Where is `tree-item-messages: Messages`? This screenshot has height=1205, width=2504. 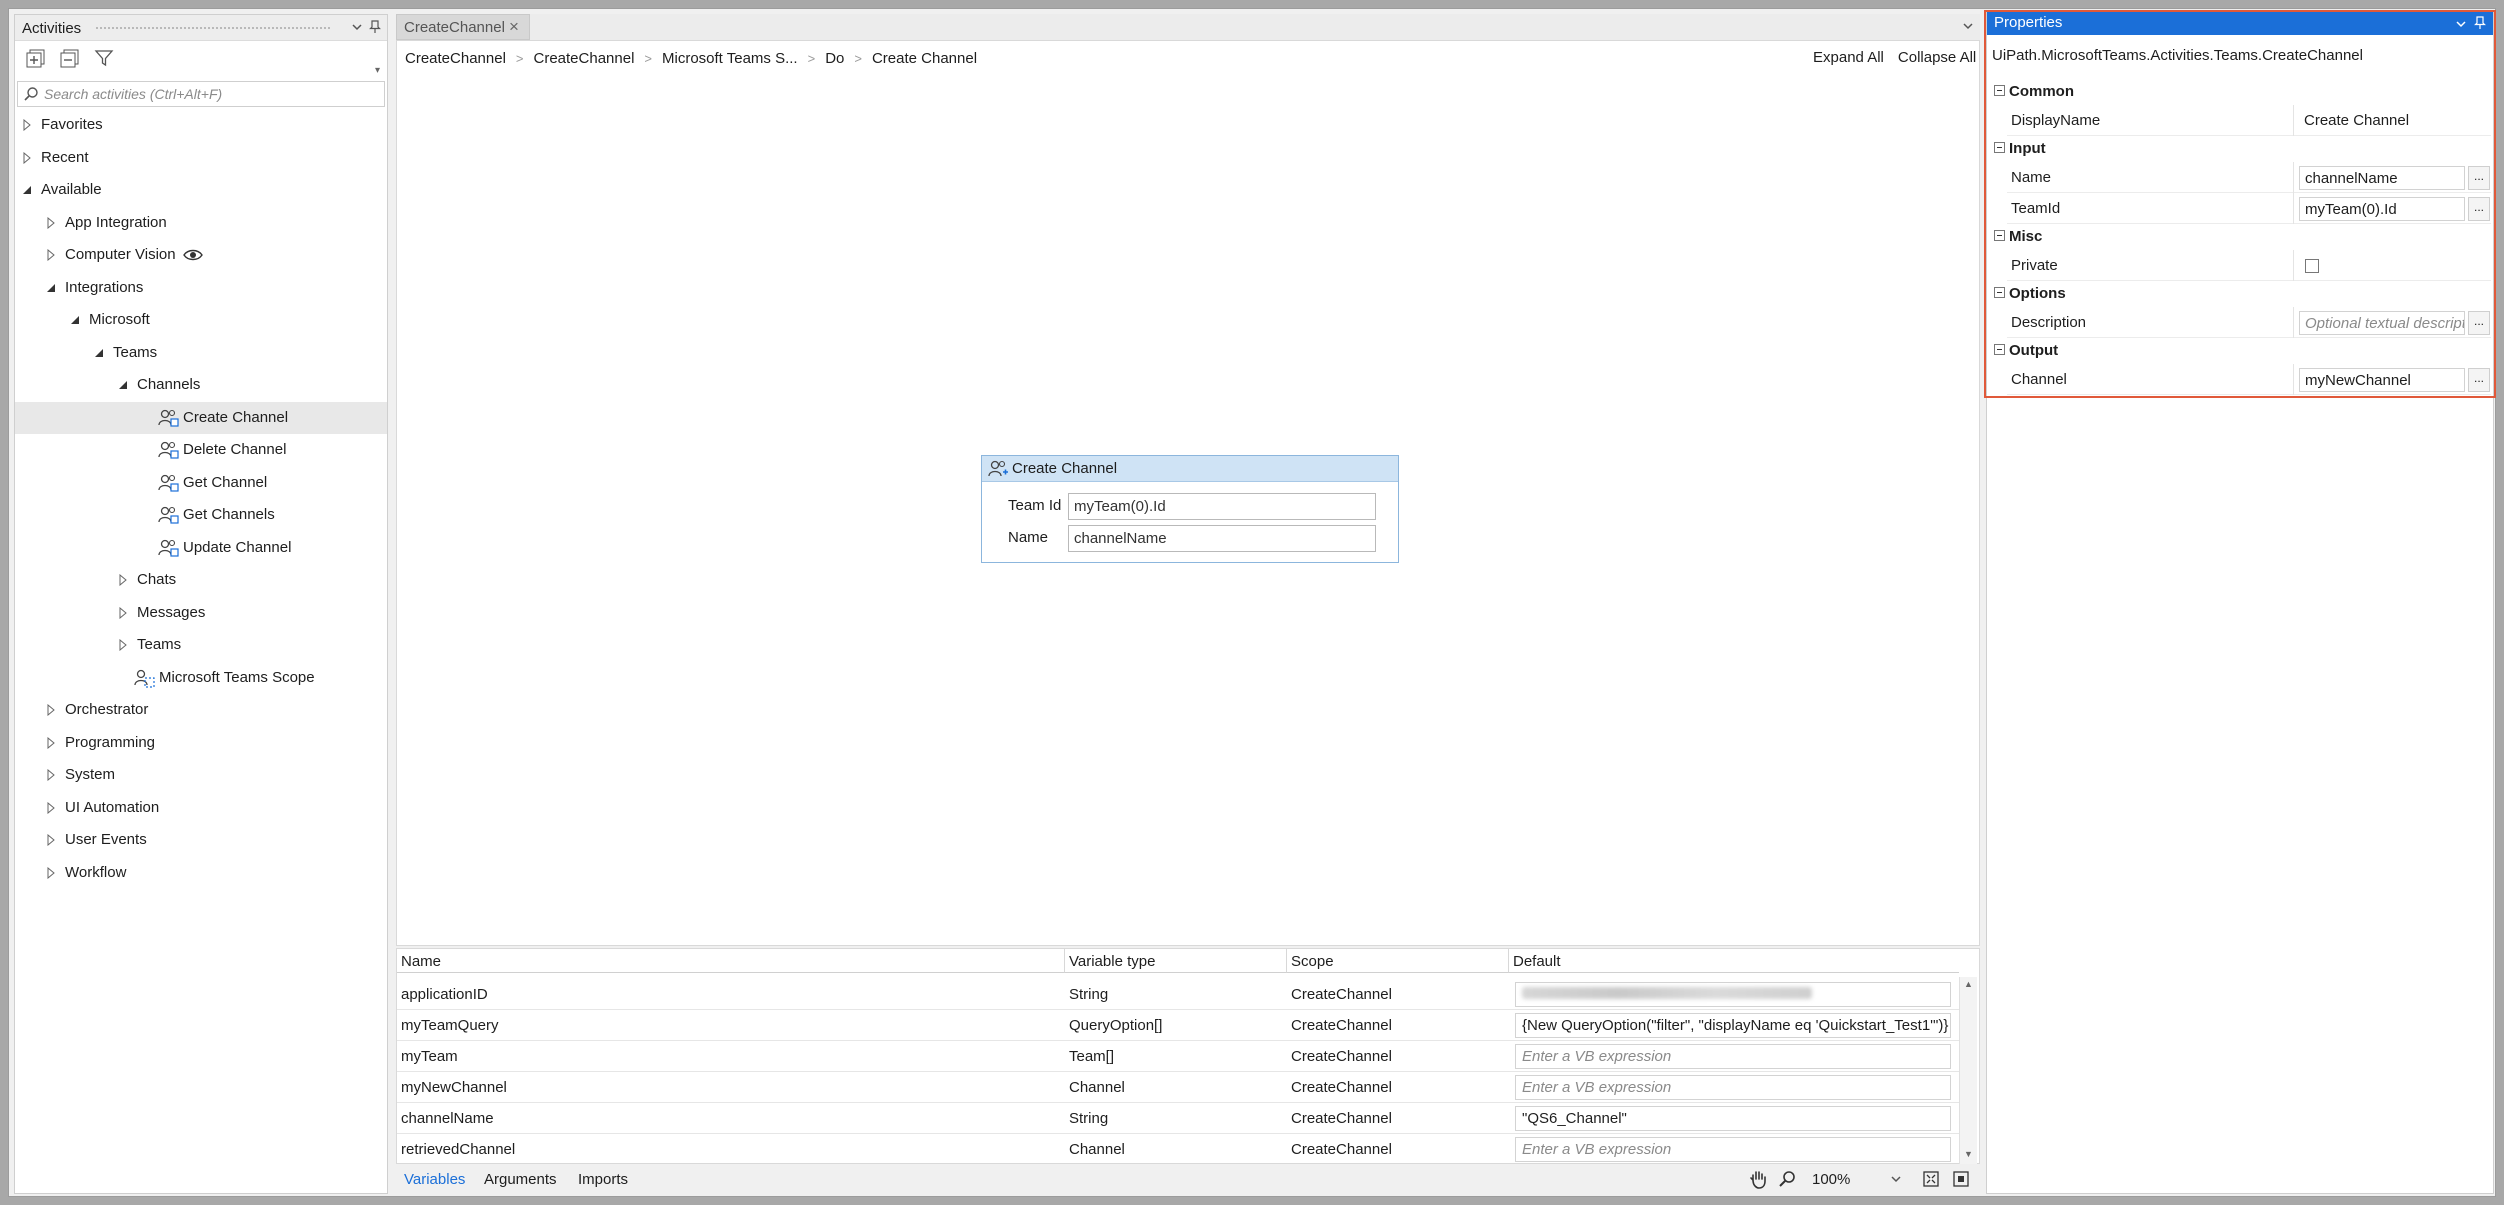
tree-item-messages: Messages is located at coordinates (201, 613).